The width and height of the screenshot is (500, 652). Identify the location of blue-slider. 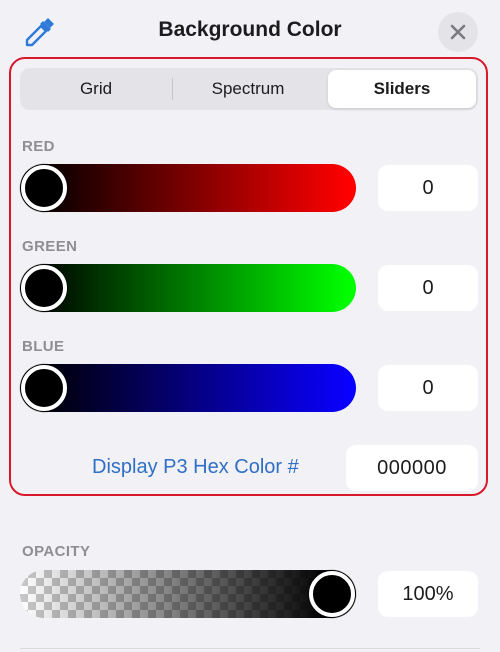
(188, 388).